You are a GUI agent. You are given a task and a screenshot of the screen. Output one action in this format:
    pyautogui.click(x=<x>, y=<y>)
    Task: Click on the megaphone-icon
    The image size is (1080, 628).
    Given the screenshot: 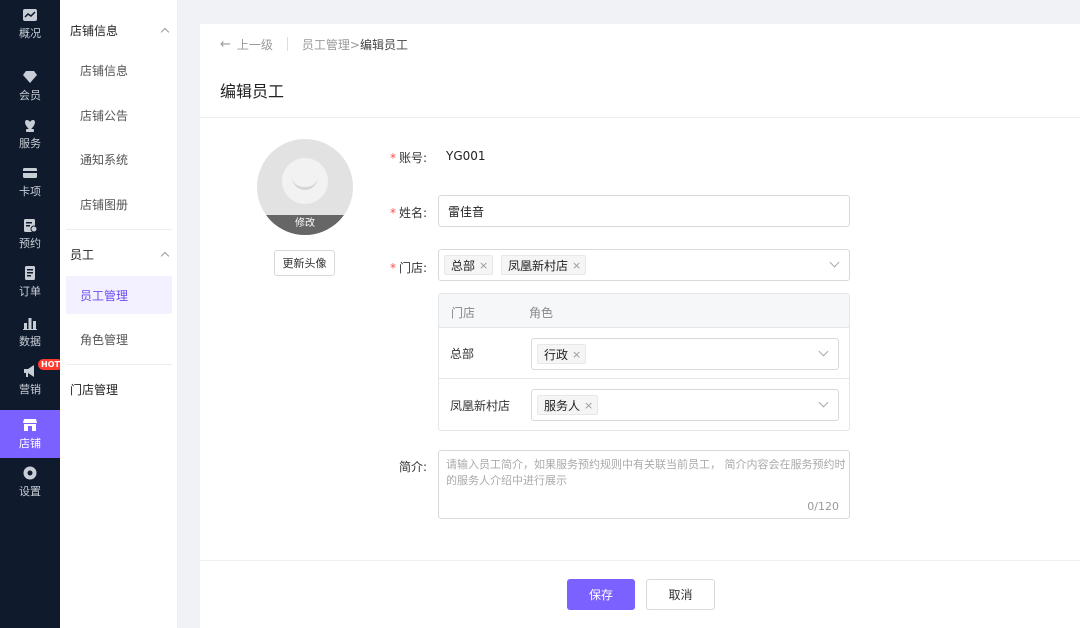 What is the action you would take?
    pyautogui.click(x=29, y=371)
    